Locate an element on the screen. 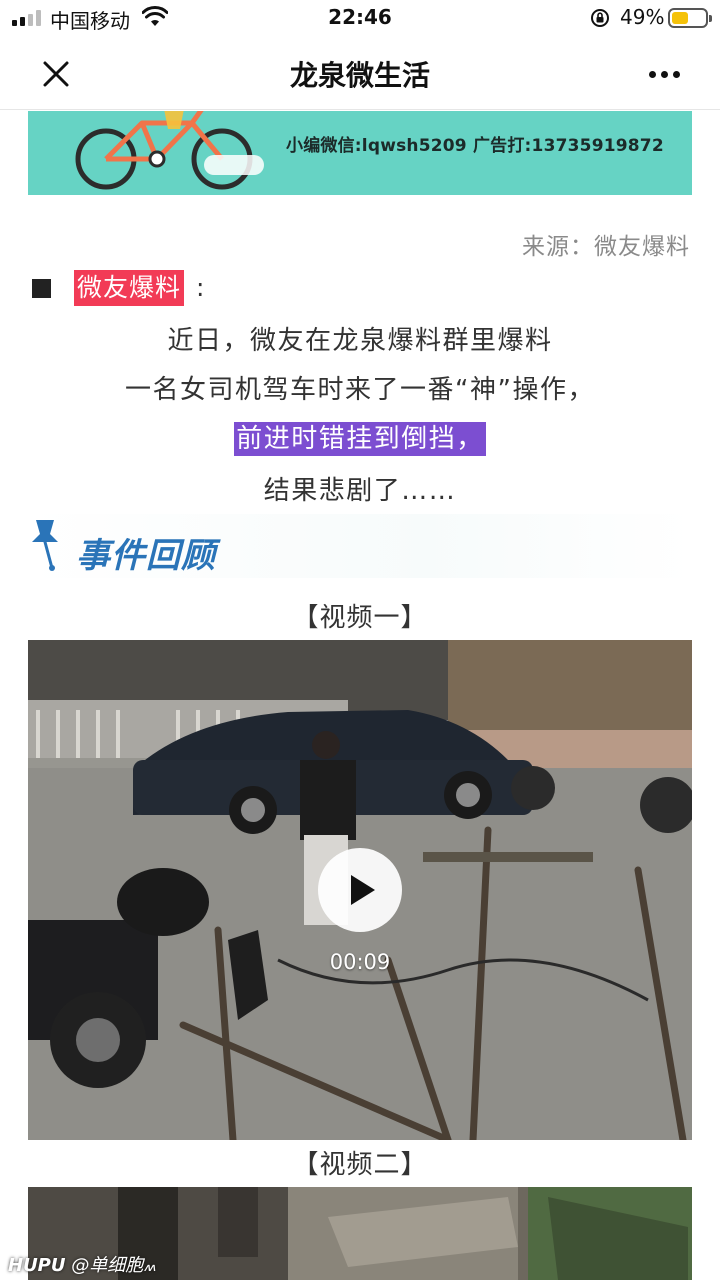 This screenshot has height=1280, width=720. status-bar: 中国移动 22:46 49% is located at coordinates (360, 18).